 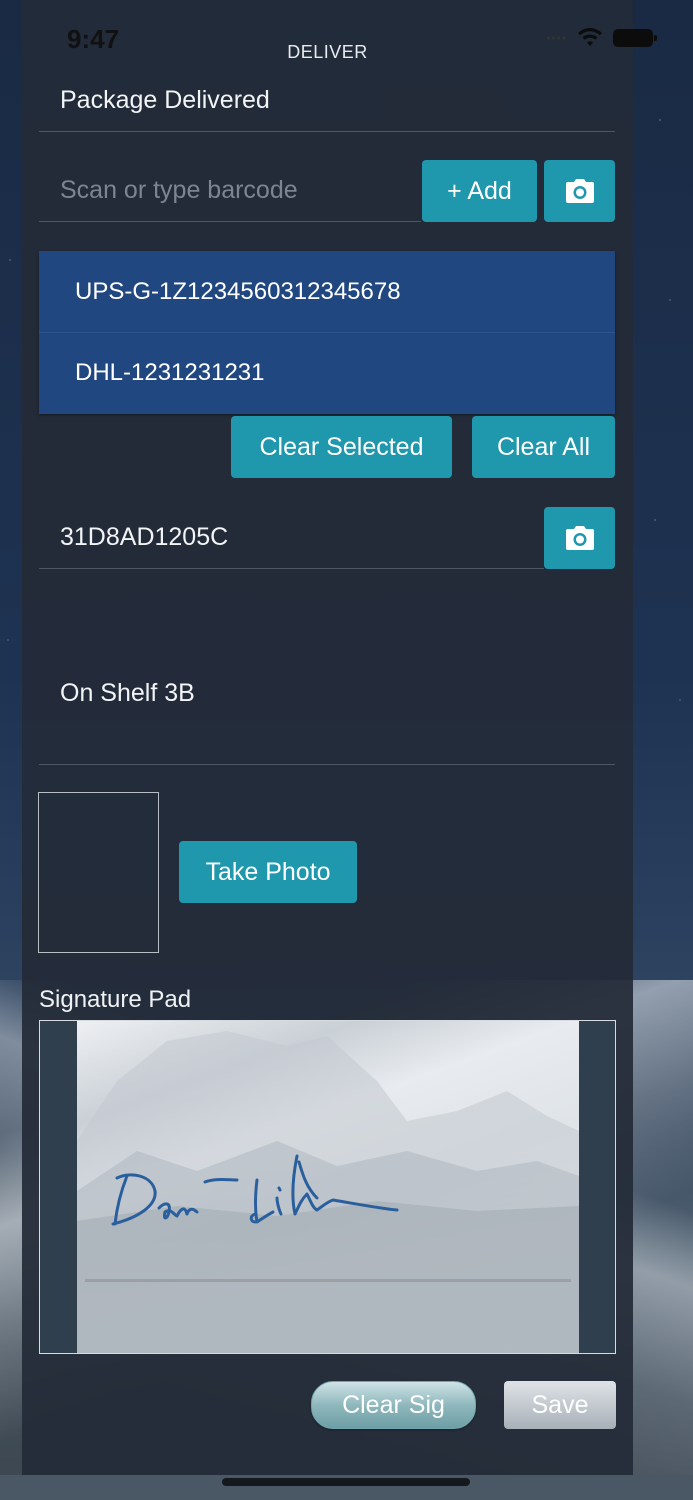 I want to click on save-button: Save, so click(x=560, y=1405).